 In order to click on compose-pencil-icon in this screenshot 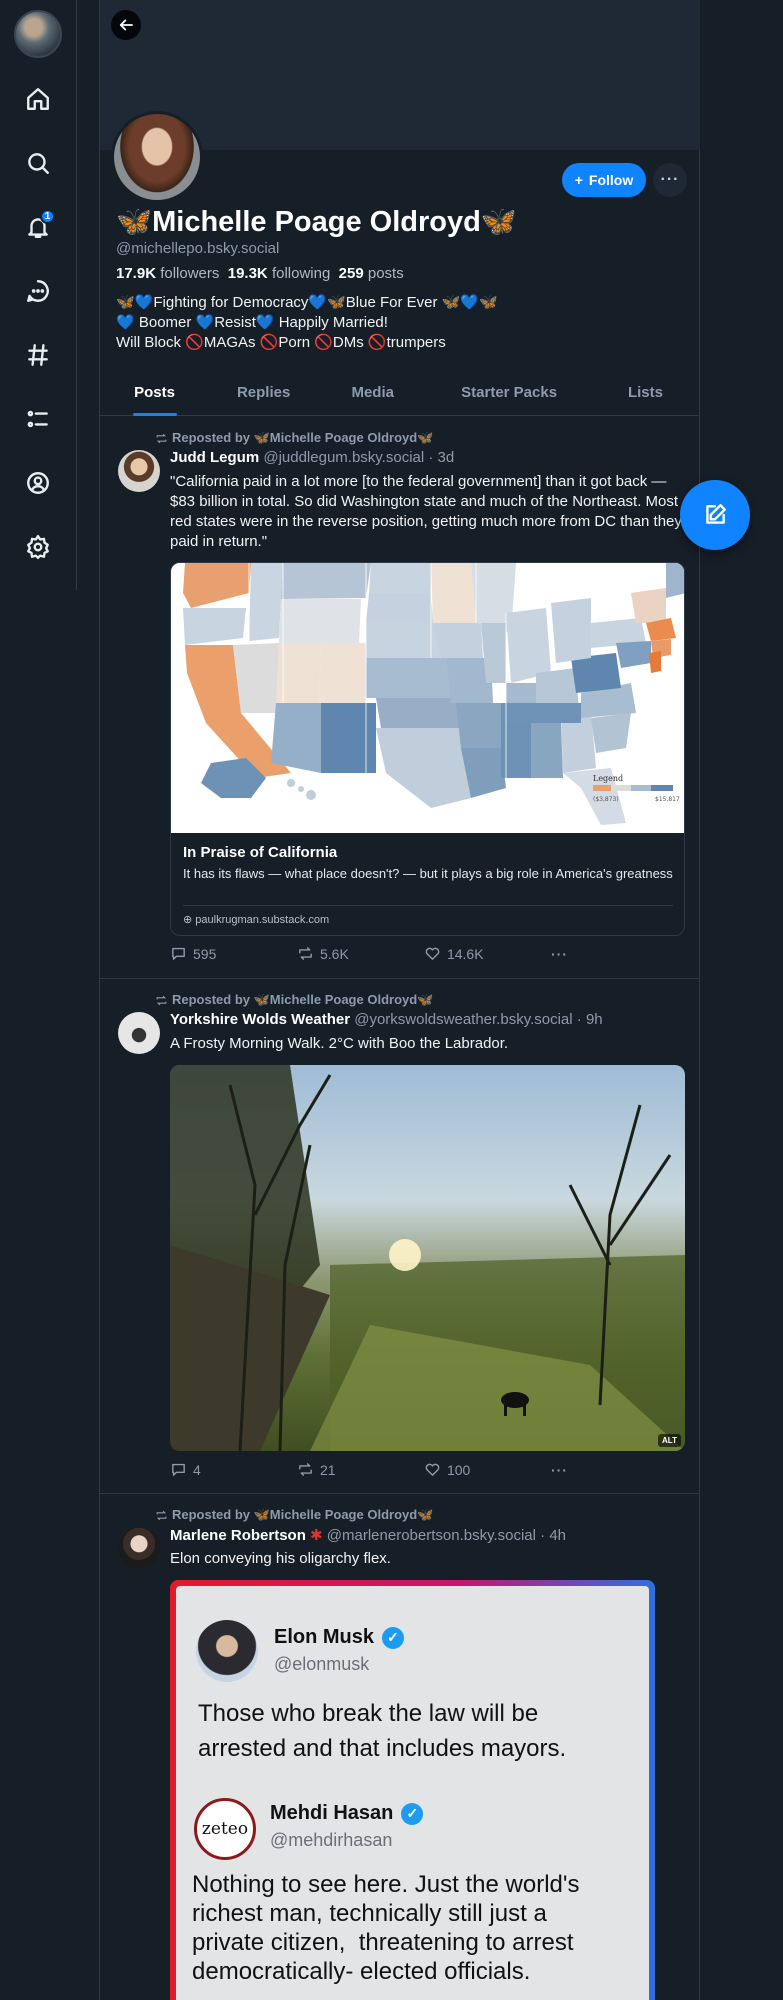, I will do `click(716, 514)`.